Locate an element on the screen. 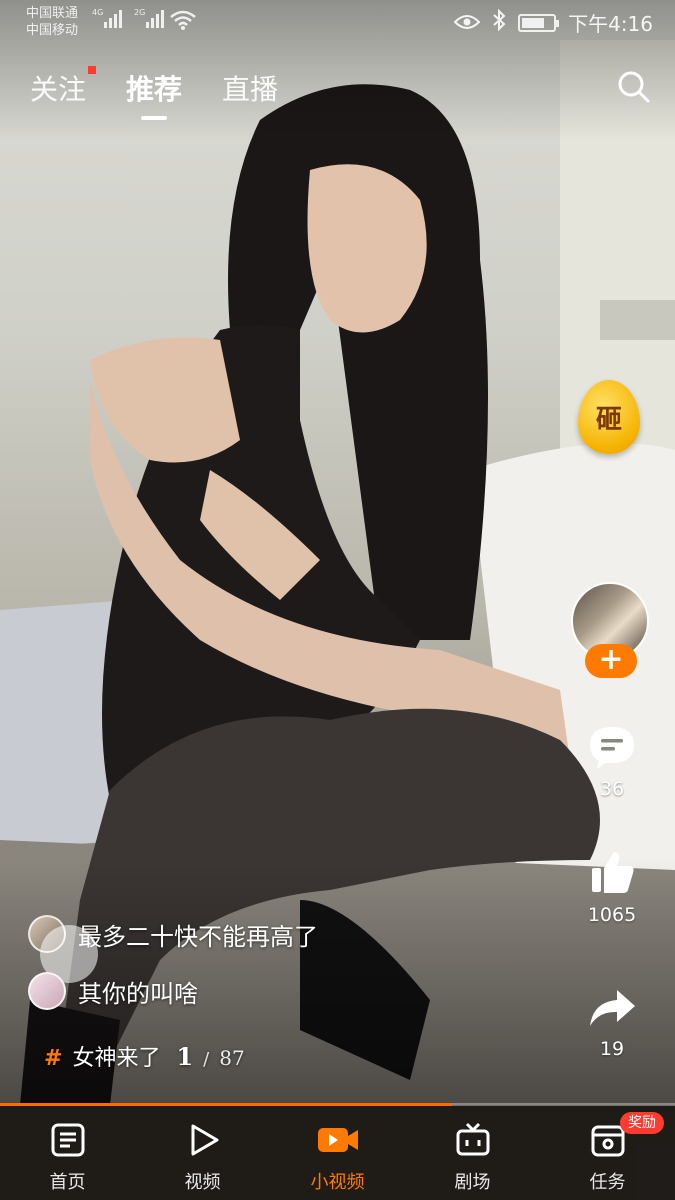 The height and width of the screenshot is (1200, 675). tab-follow: 关注 is located at coordinates (63, 87).